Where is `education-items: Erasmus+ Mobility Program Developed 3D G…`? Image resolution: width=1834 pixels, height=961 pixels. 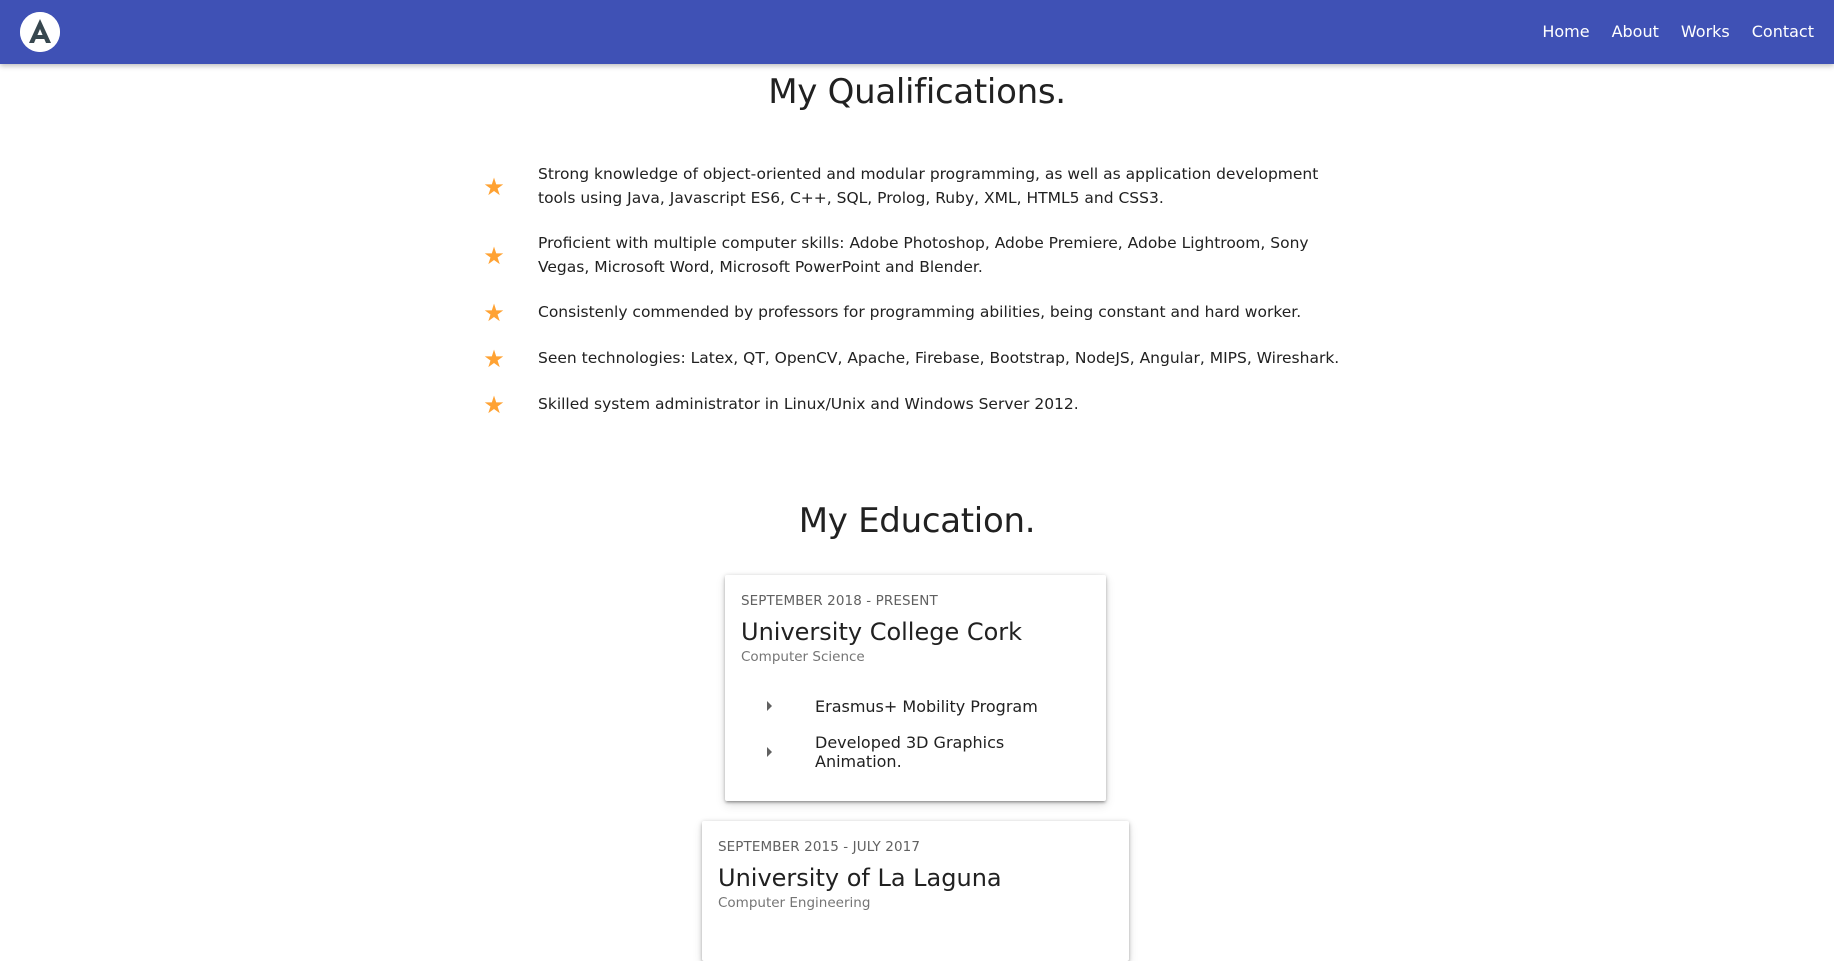 education-items: Erasmus+ Mobility Program Developed 3D G… is located at coordinates (915, 729).